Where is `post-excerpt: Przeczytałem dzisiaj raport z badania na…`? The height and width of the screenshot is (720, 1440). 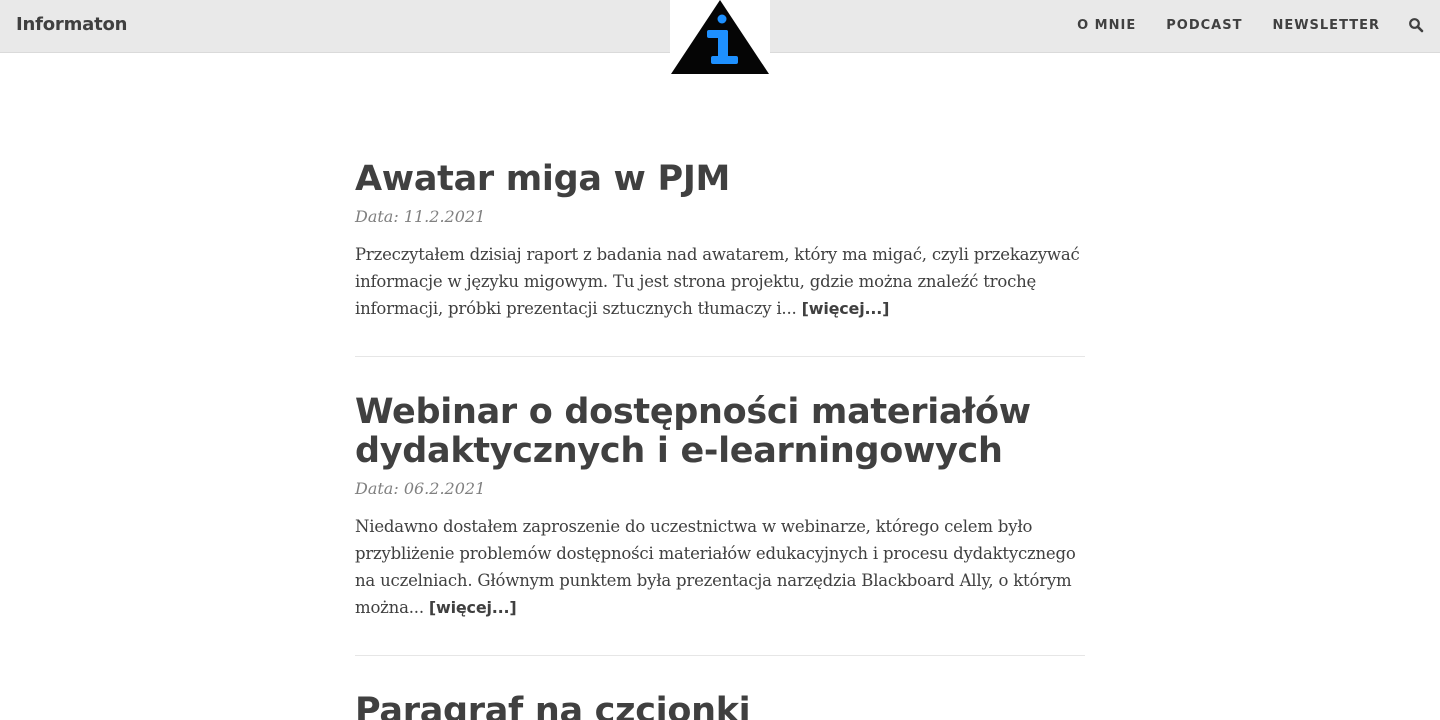 post-excerpt: Przeczytałem dzisiaj raport z badania na… is located at coordinates (720, 298).